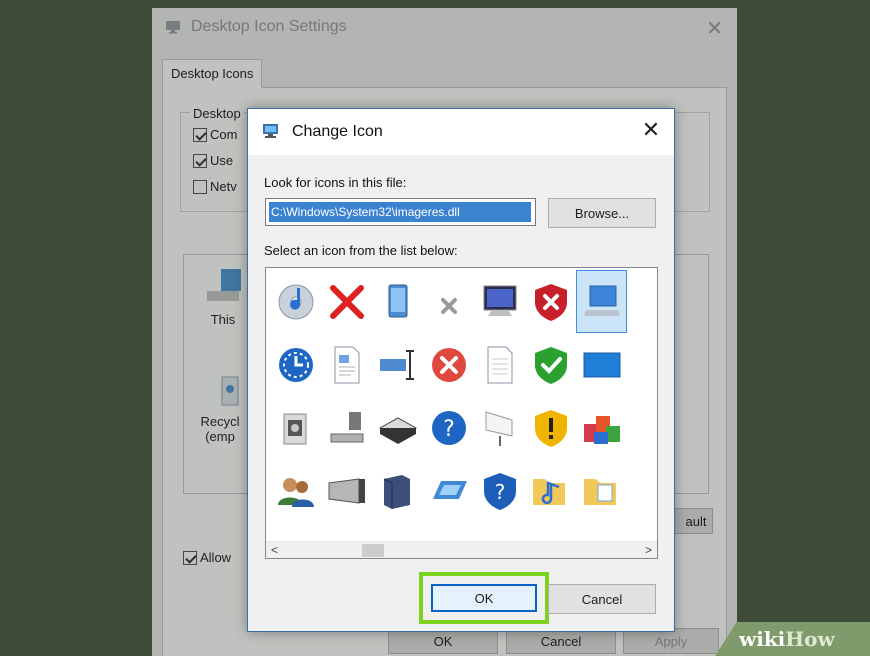 The width and height of the screenshot is (870, 656). Describe the element at coordinates (484, 598) in the screenshot. I see `ok-button: OK` at that location.